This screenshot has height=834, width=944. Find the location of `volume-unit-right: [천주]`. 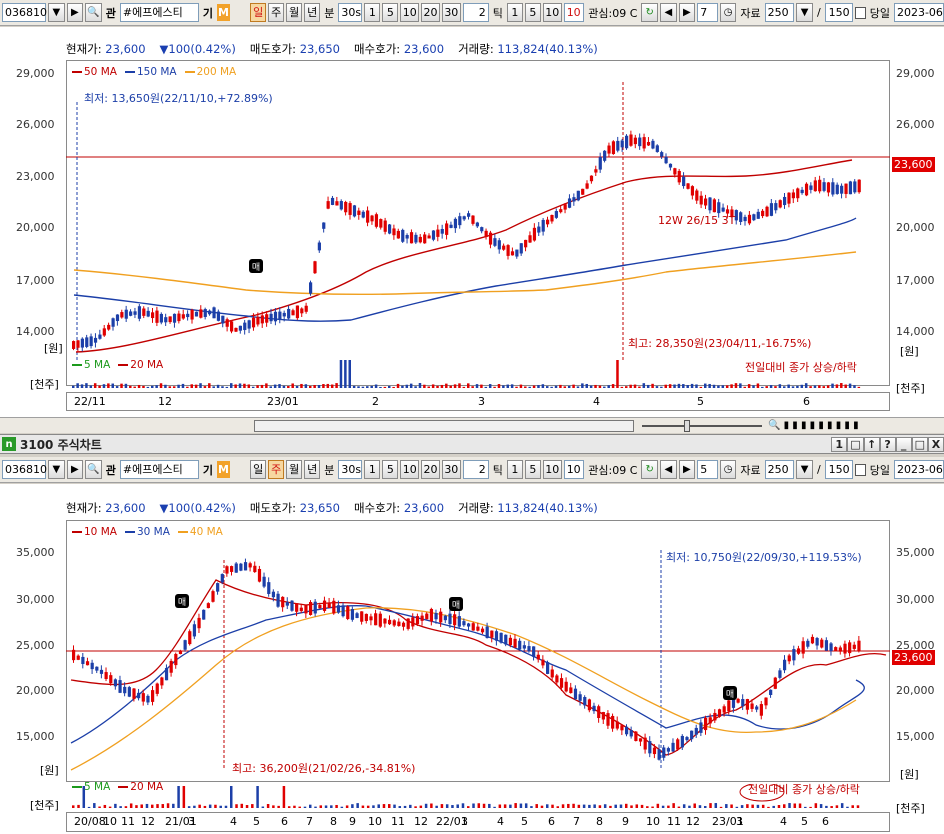

volume-unit-right: [천주] is located at coordinates (910, 388).